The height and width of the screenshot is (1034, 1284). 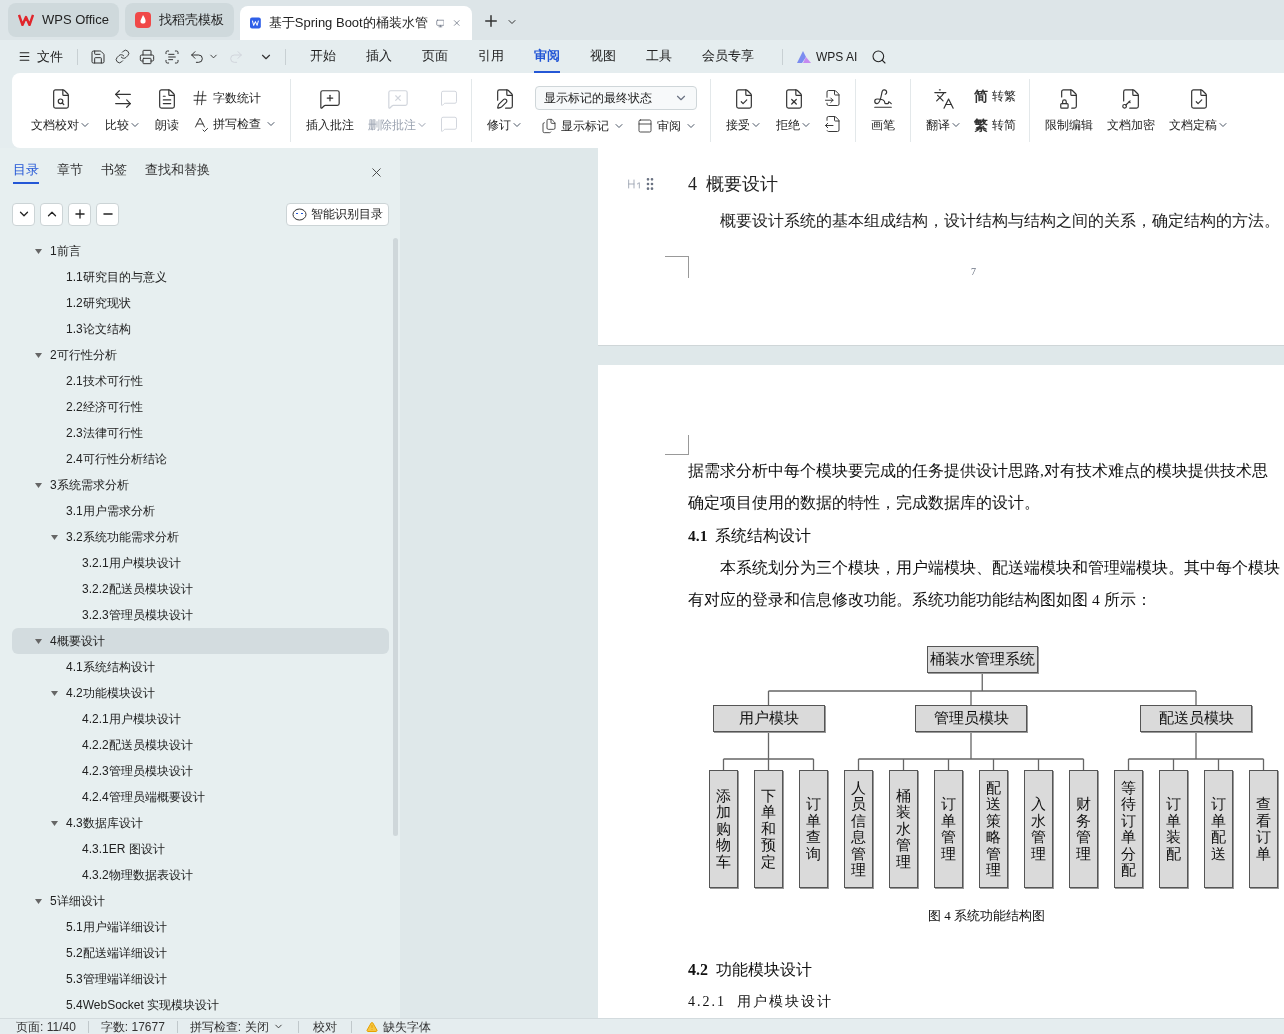 What do you see at coordinates (179, 20) in the screenshot?
I see `document-tab: 找稻壳模板` at bounding box center [179, 20].